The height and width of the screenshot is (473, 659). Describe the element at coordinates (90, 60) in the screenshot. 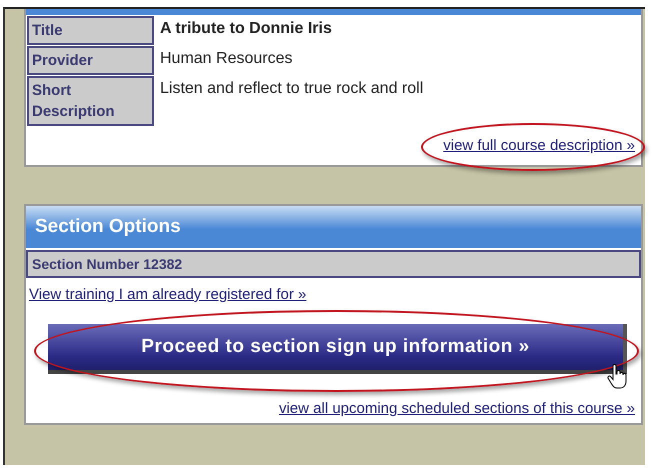

I see `field-label: Provider` at that location.